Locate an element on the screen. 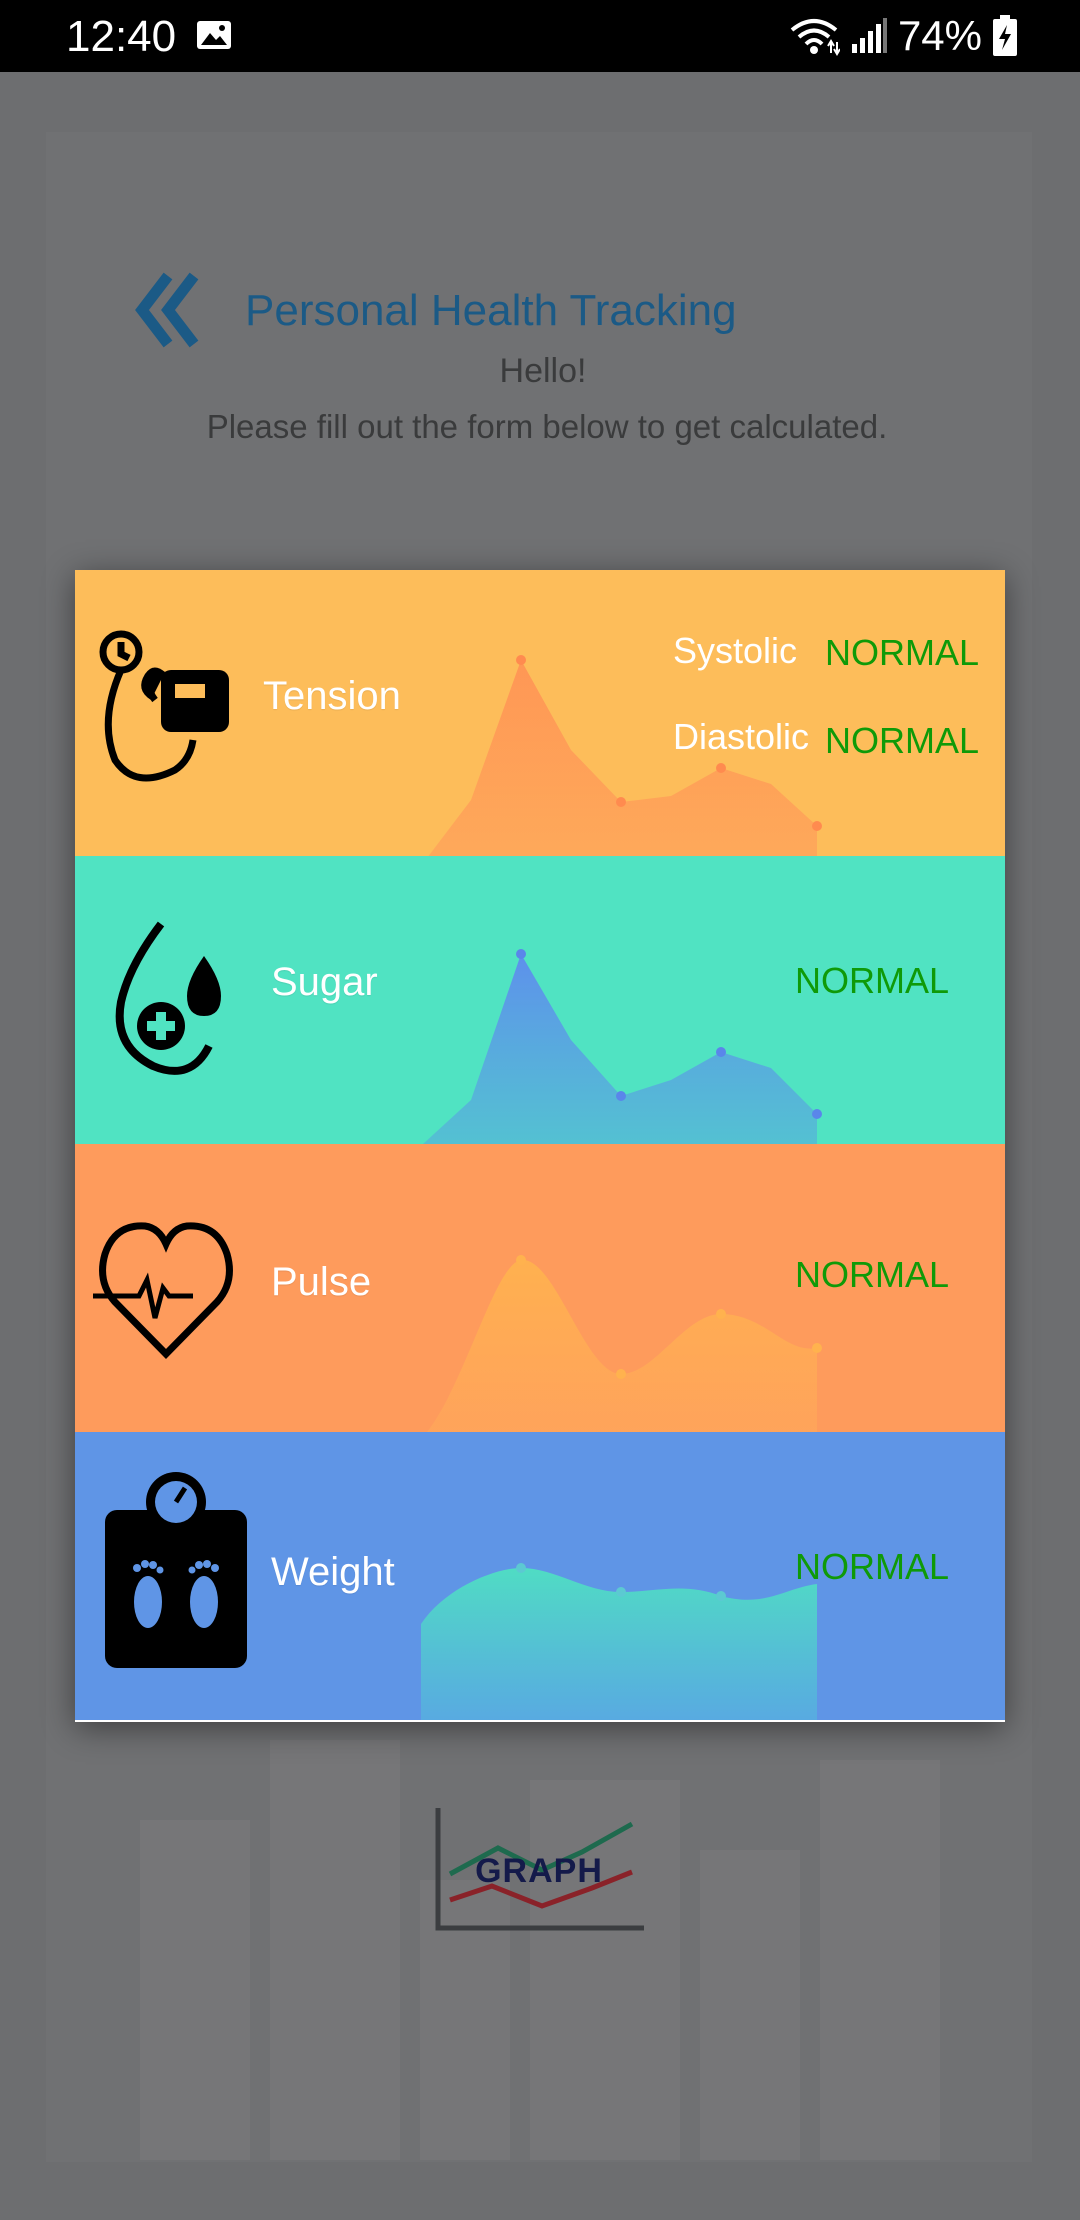  graph-button: GRAPH is located at coordinates (539, 1869).